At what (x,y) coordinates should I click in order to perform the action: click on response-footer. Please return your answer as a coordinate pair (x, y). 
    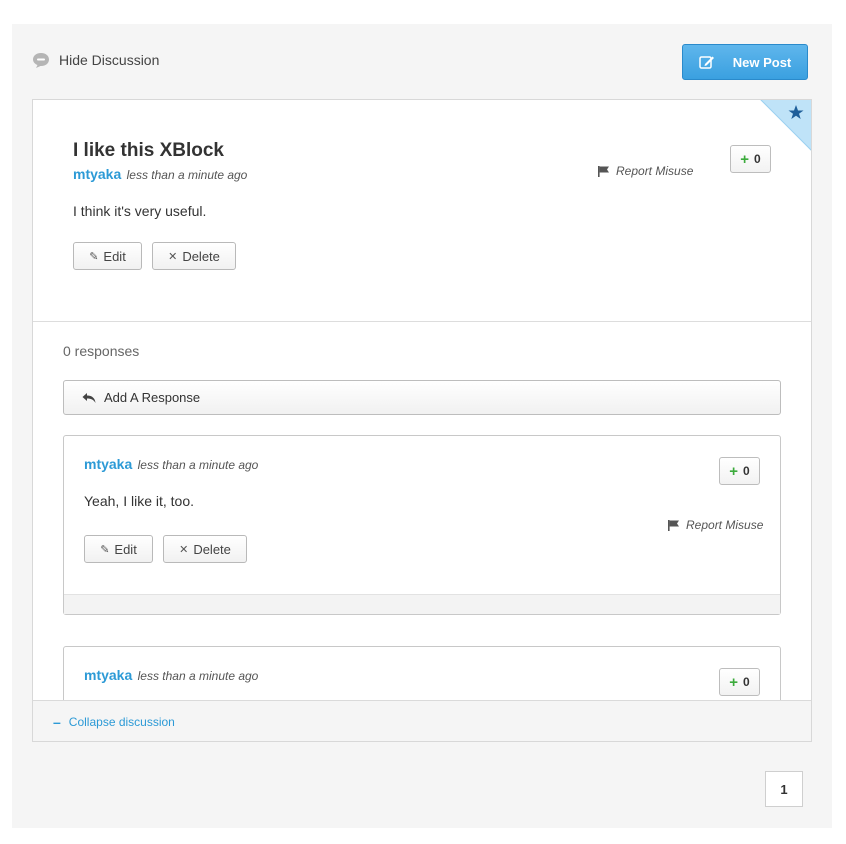
    Looking at the image, I should click on (422, 604).